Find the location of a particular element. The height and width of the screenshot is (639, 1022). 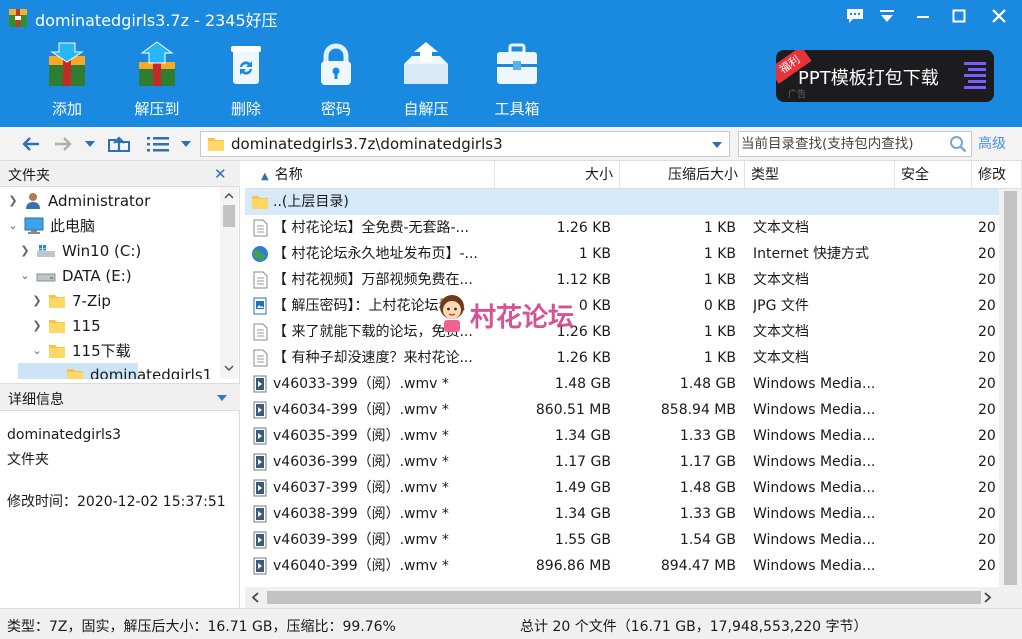

view-mode-dropdown is located at coordinates (186, 144).